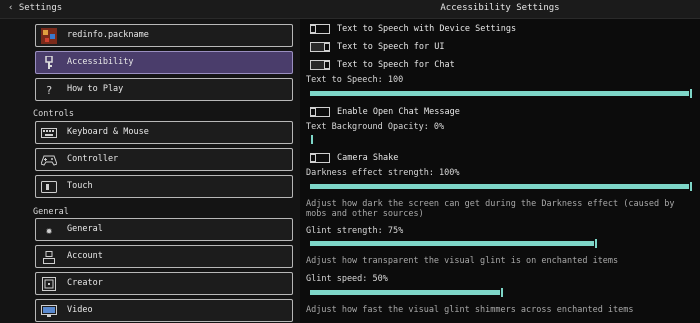 The height and width of the screenshot is (323, 700). What do you see at coordinates (398, 112) in the screenshot?
I see `open-chat-label: Enable Open Chat Message` at bounding box center [398, 112].